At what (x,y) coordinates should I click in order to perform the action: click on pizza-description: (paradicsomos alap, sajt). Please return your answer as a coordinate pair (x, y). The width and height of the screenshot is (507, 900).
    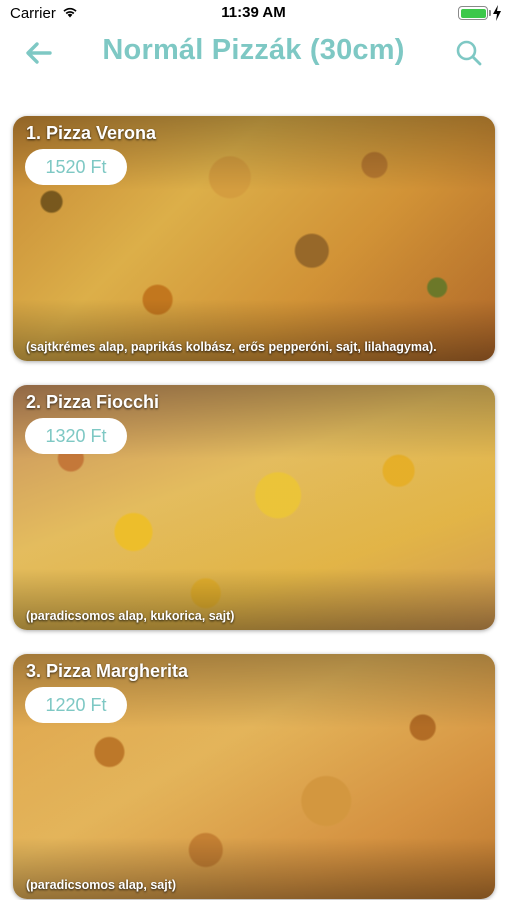
    Looking at the image, I should click on (101, 885).